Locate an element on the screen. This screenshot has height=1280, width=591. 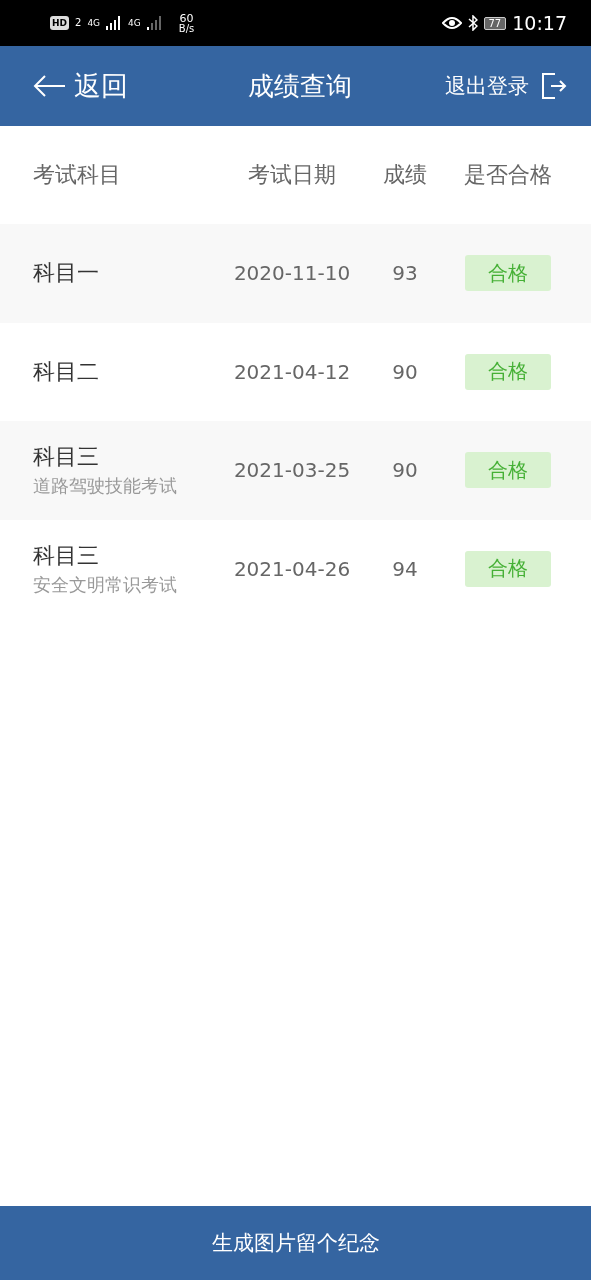
exam-date: 2021-04-12 is located at coordinates (292, 371).